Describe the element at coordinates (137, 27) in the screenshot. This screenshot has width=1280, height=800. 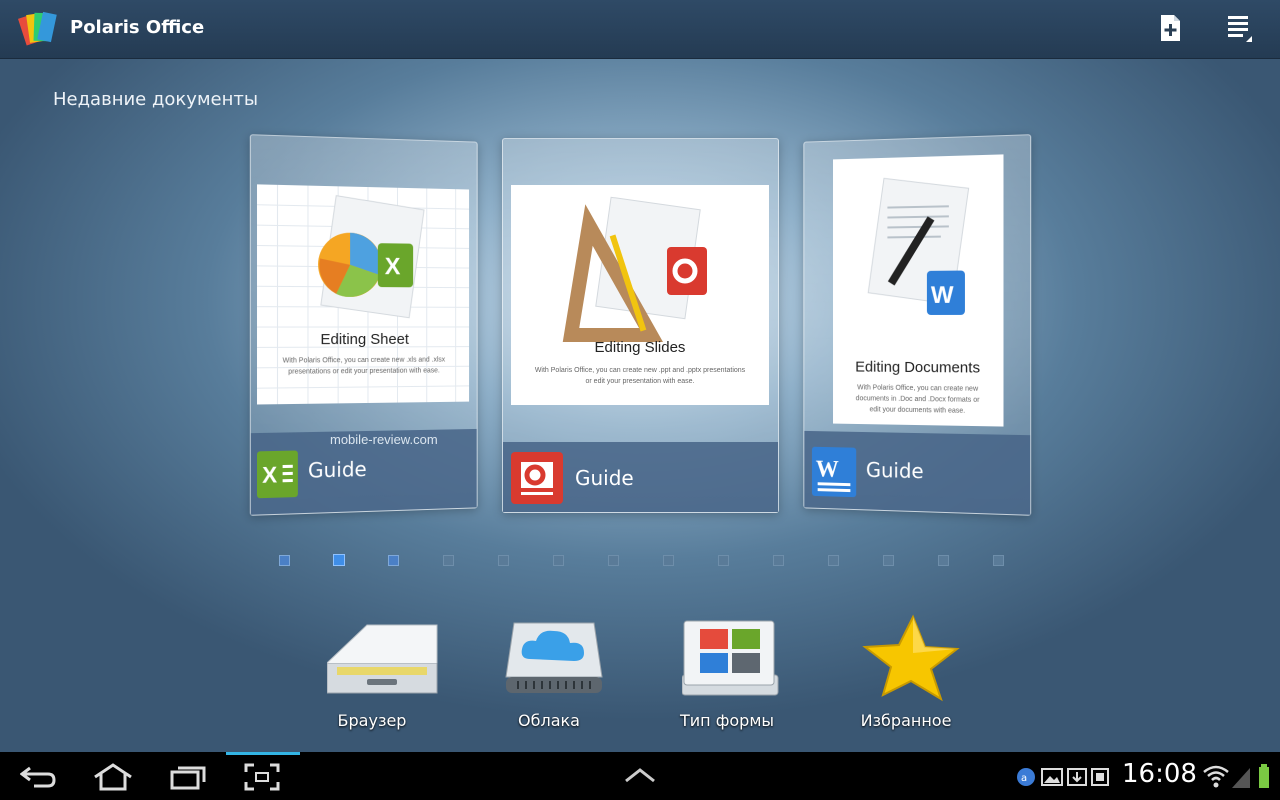
I see `app-title: Polaris Office` at that location.